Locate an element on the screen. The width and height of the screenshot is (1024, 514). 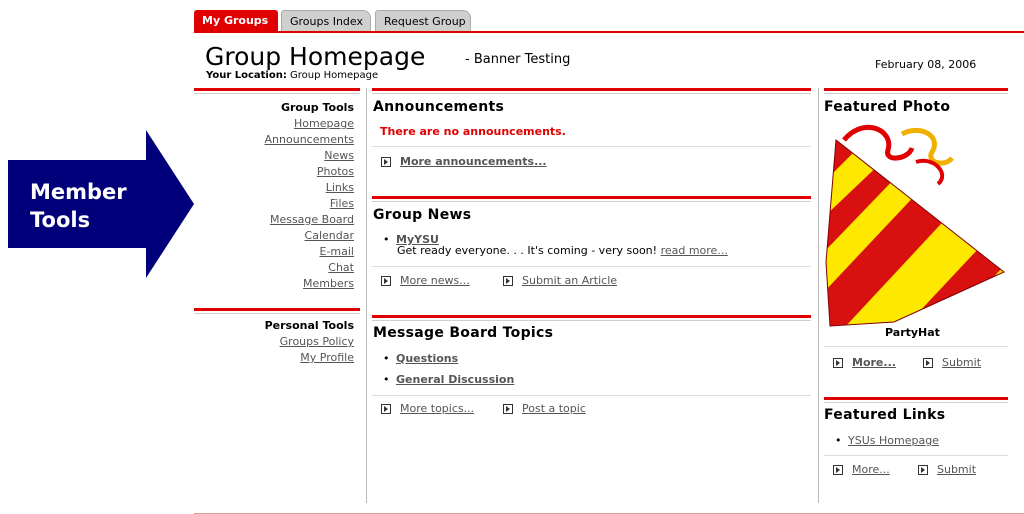
tab-my-groups: My Groups is located at coordinates (236, 21).